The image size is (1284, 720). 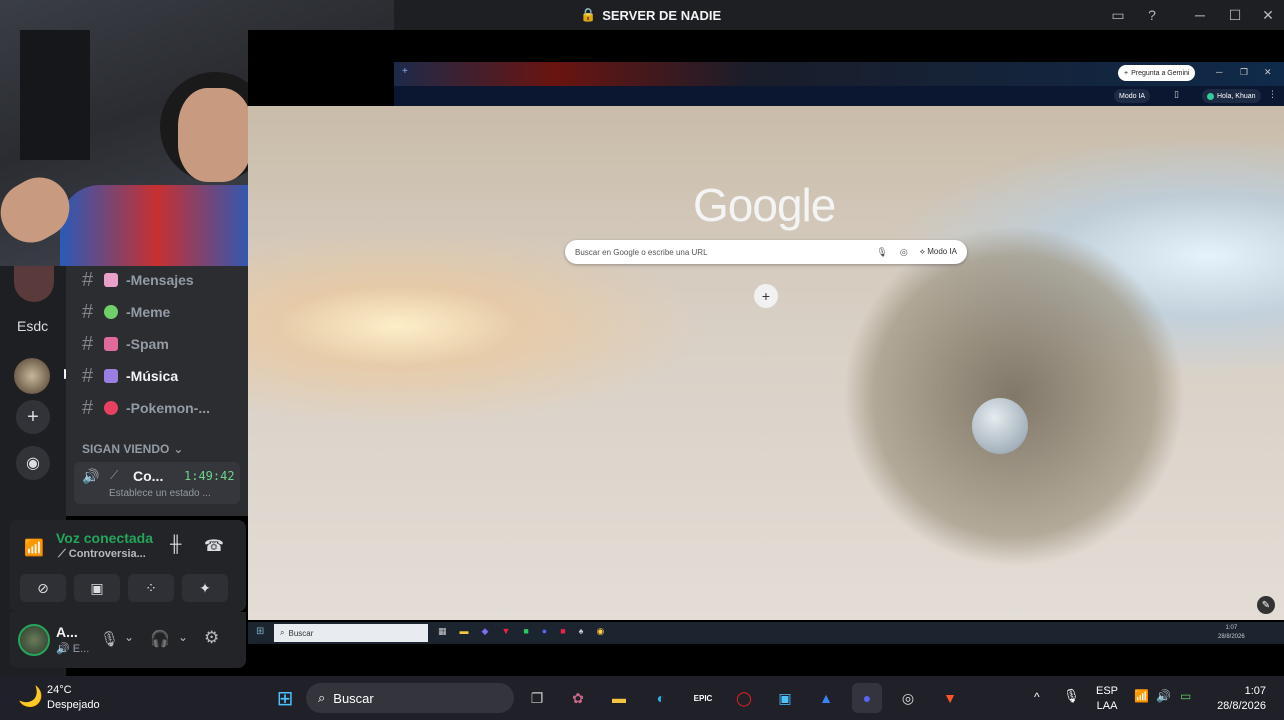 I want to click on profile-chip: Hola, Khuan, so click(x=1231, y=96).